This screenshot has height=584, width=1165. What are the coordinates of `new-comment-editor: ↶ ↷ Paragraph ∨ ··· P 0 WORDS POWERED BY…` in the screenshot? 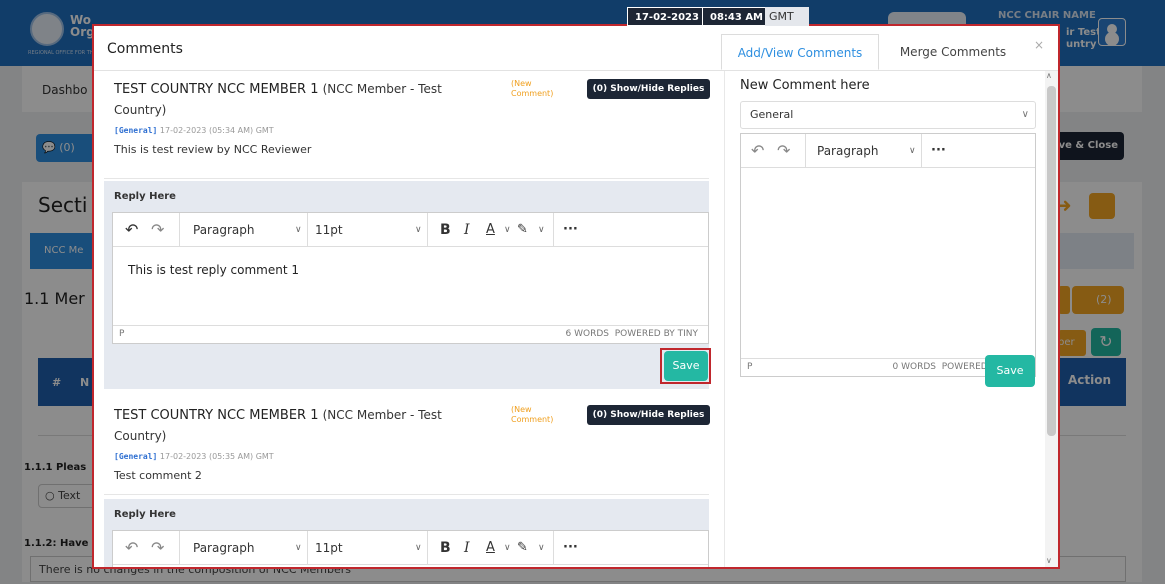 It's located at (888, 255).